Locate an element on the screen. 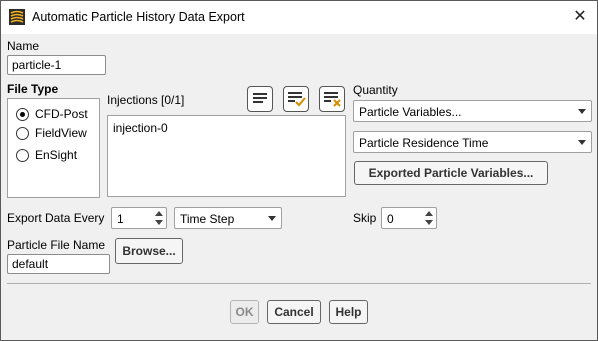 This screenshot has width=598, height=341. radio-cfd-post-label: CFD-Post is located at coordinates (61, 114).